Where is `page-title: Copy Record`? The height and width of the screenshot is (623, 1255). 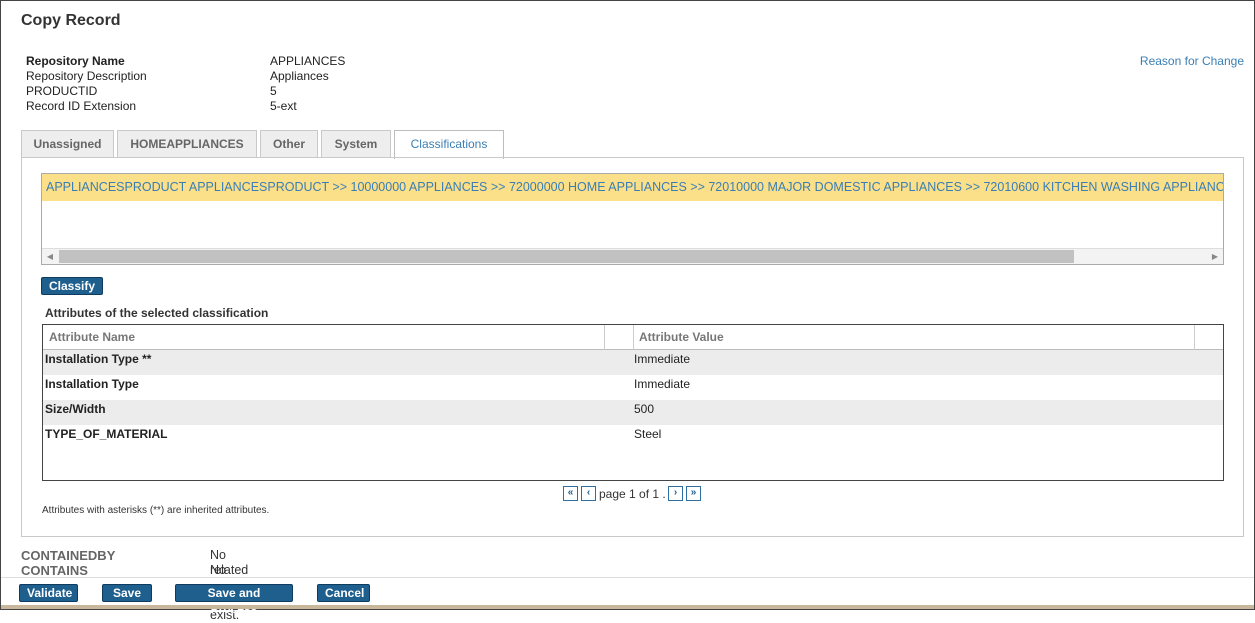
page-title: Copy Record is located at coordinates (71, 20).